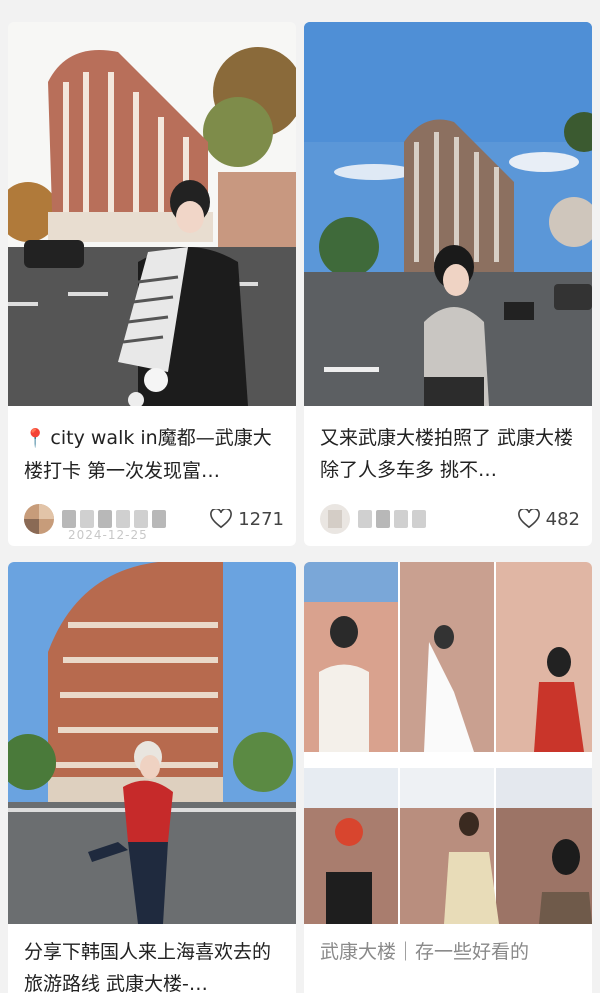 The height and width of the screenshot is (993, 600). Describe the element at coordinates (35, 438) in the screenshot. I see `location-pin-icon: 📍` at that location.